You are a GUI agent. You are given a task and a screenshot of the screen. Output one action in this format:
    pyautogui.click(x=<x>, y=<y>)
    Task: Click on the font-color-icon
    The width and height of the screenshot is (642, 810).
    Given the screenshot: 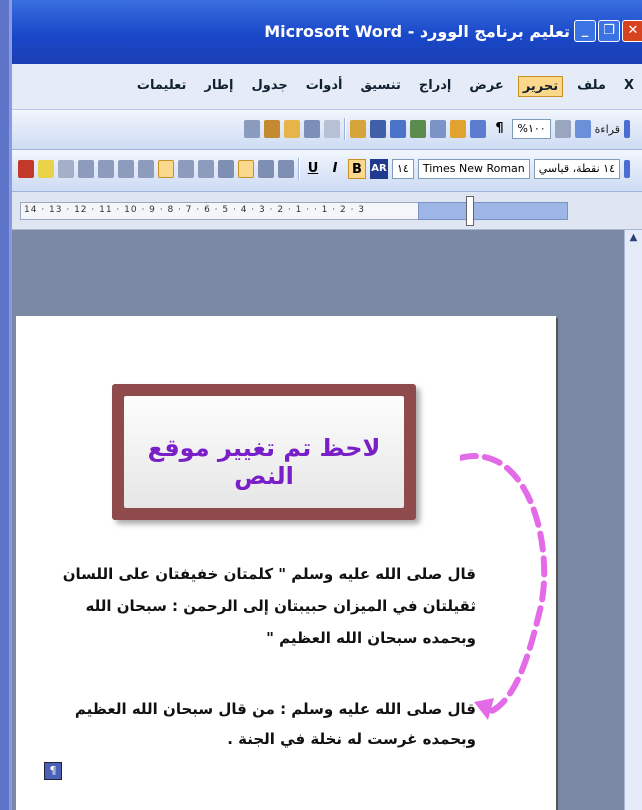 What is the action you would take?
    pyautogui.click(x=25, y=169)
    